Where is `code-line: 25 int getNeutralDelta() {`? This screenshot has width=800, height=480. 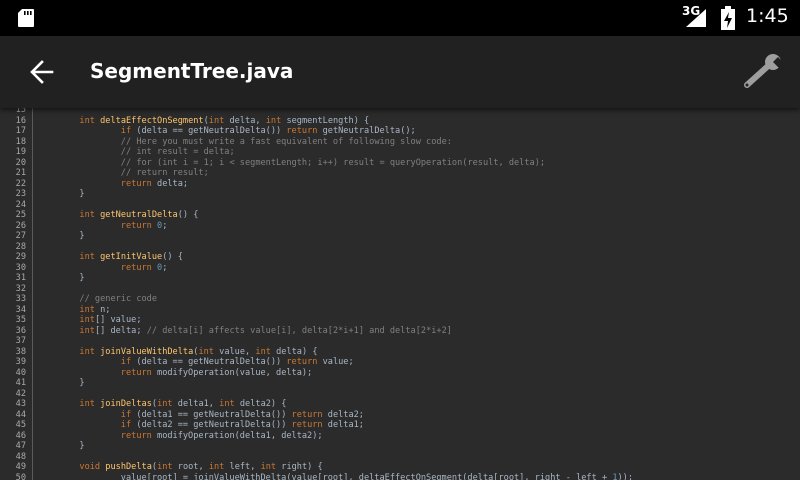
code-line: 25 int getNeutralDelta() { is located at coordinates (400, 215).